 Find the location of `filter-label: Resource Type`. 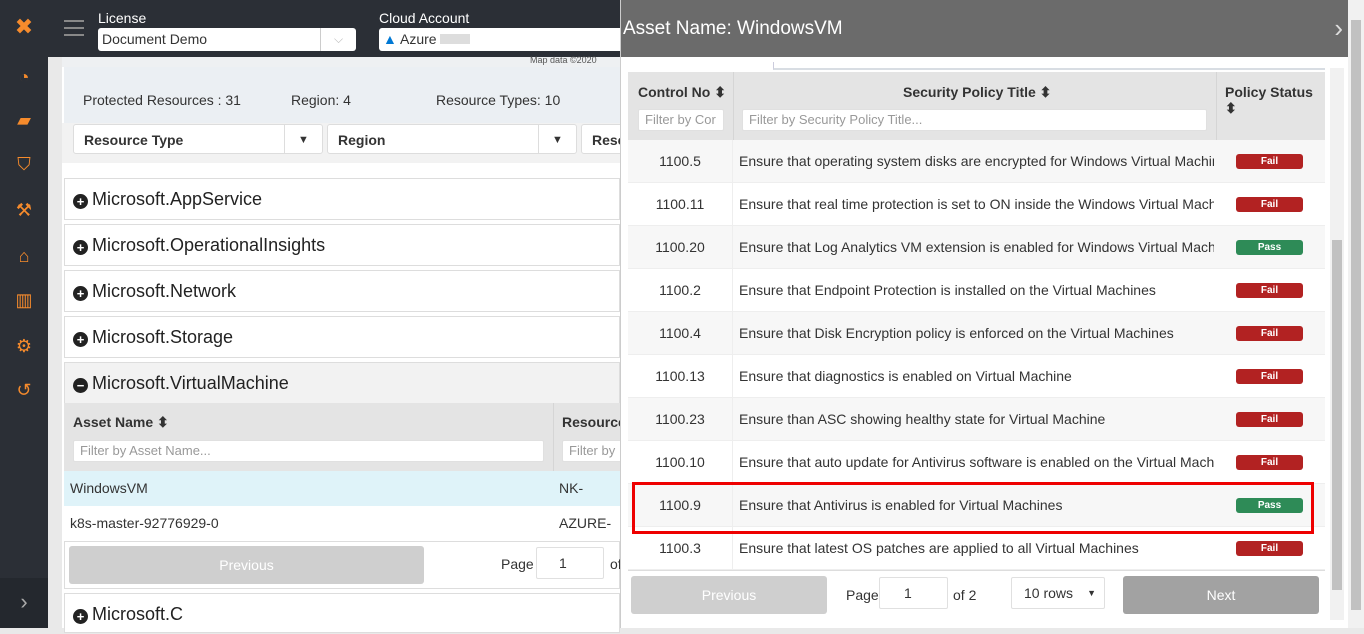

filter-label: Resource Type is located at coordinates (134, 140).